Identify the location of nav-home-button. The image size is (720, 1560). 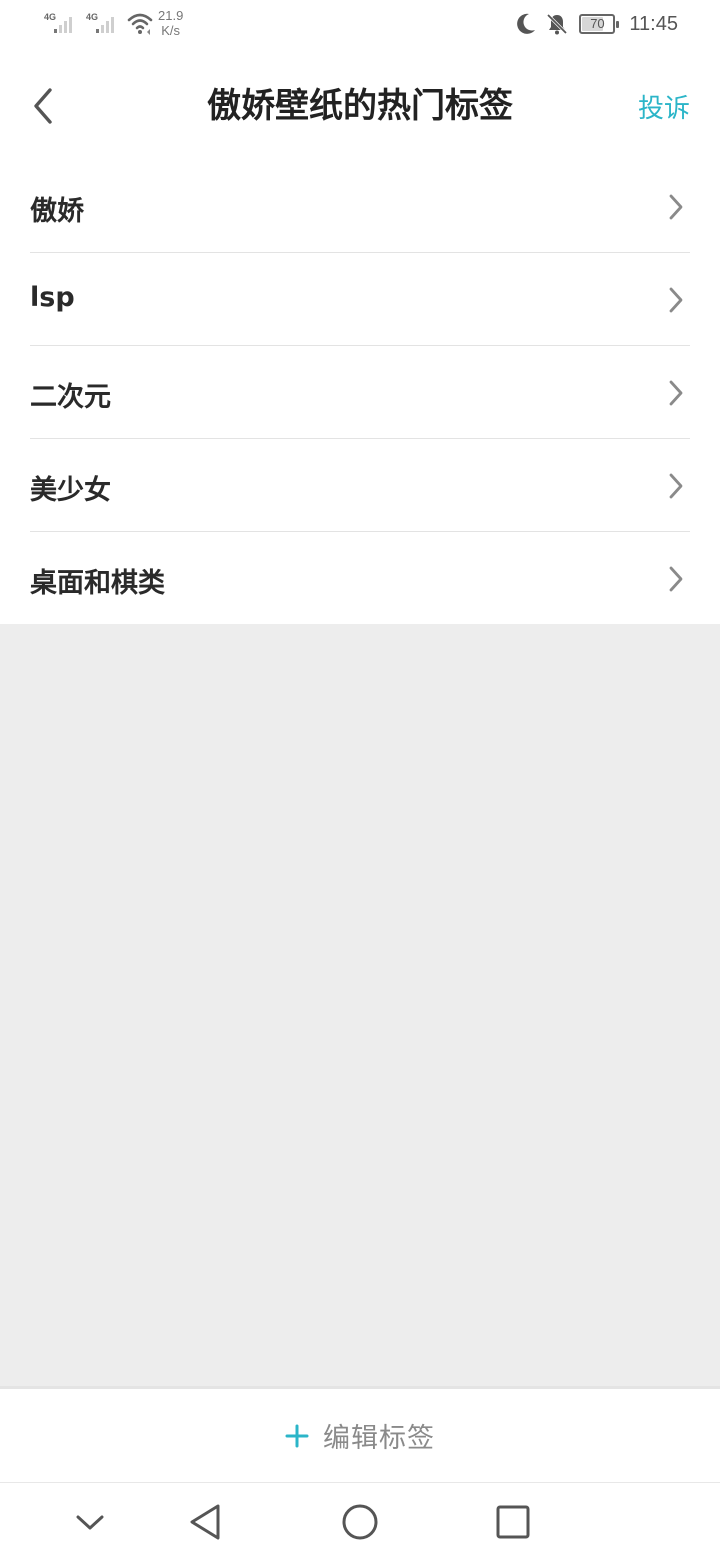
(360, 1523).